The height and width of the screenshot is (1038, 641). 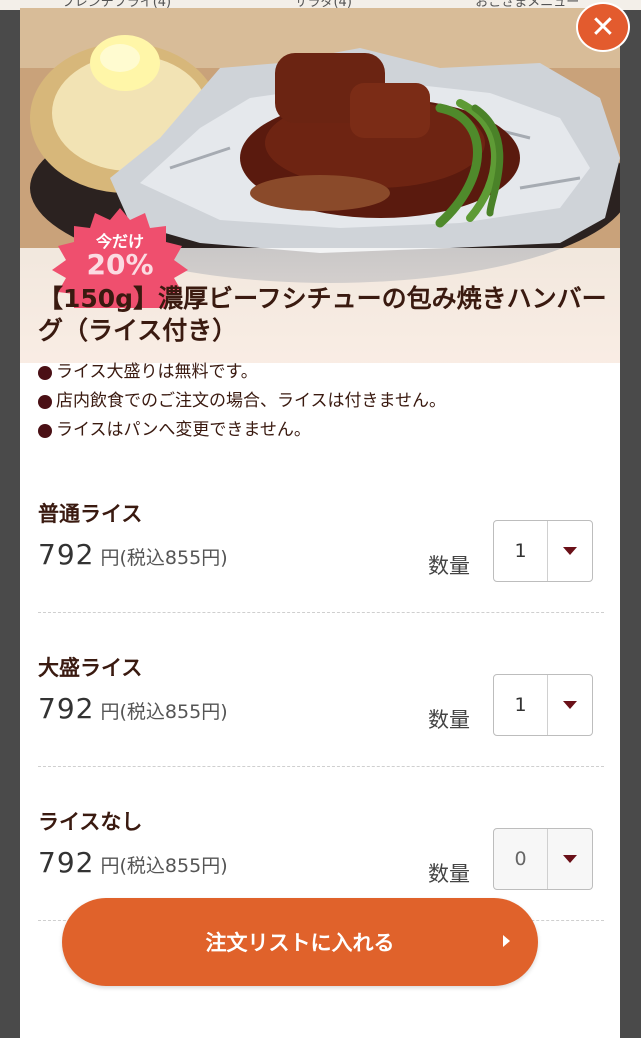 I want to click on note-item: ライスはパンへ変更できません。, so click(x=323, y=430).